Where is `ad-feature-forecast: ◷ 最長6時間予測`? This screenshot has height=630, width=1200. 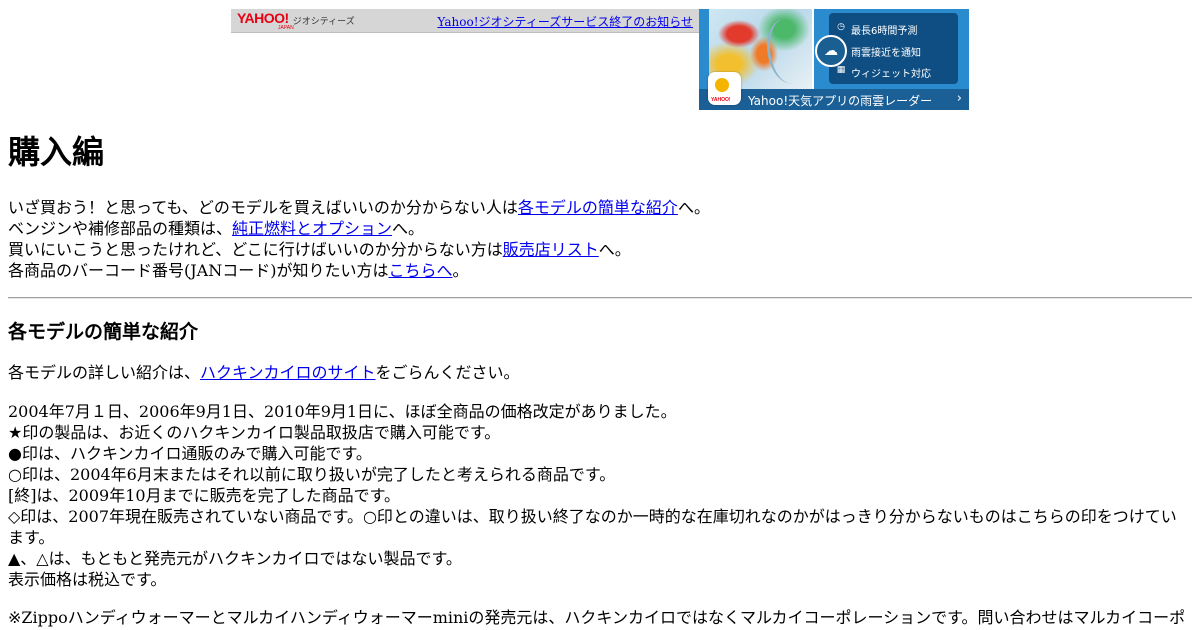
ad-feature-forecast: ◷ 最長6時間予測 is located at coordinates (877, 29).